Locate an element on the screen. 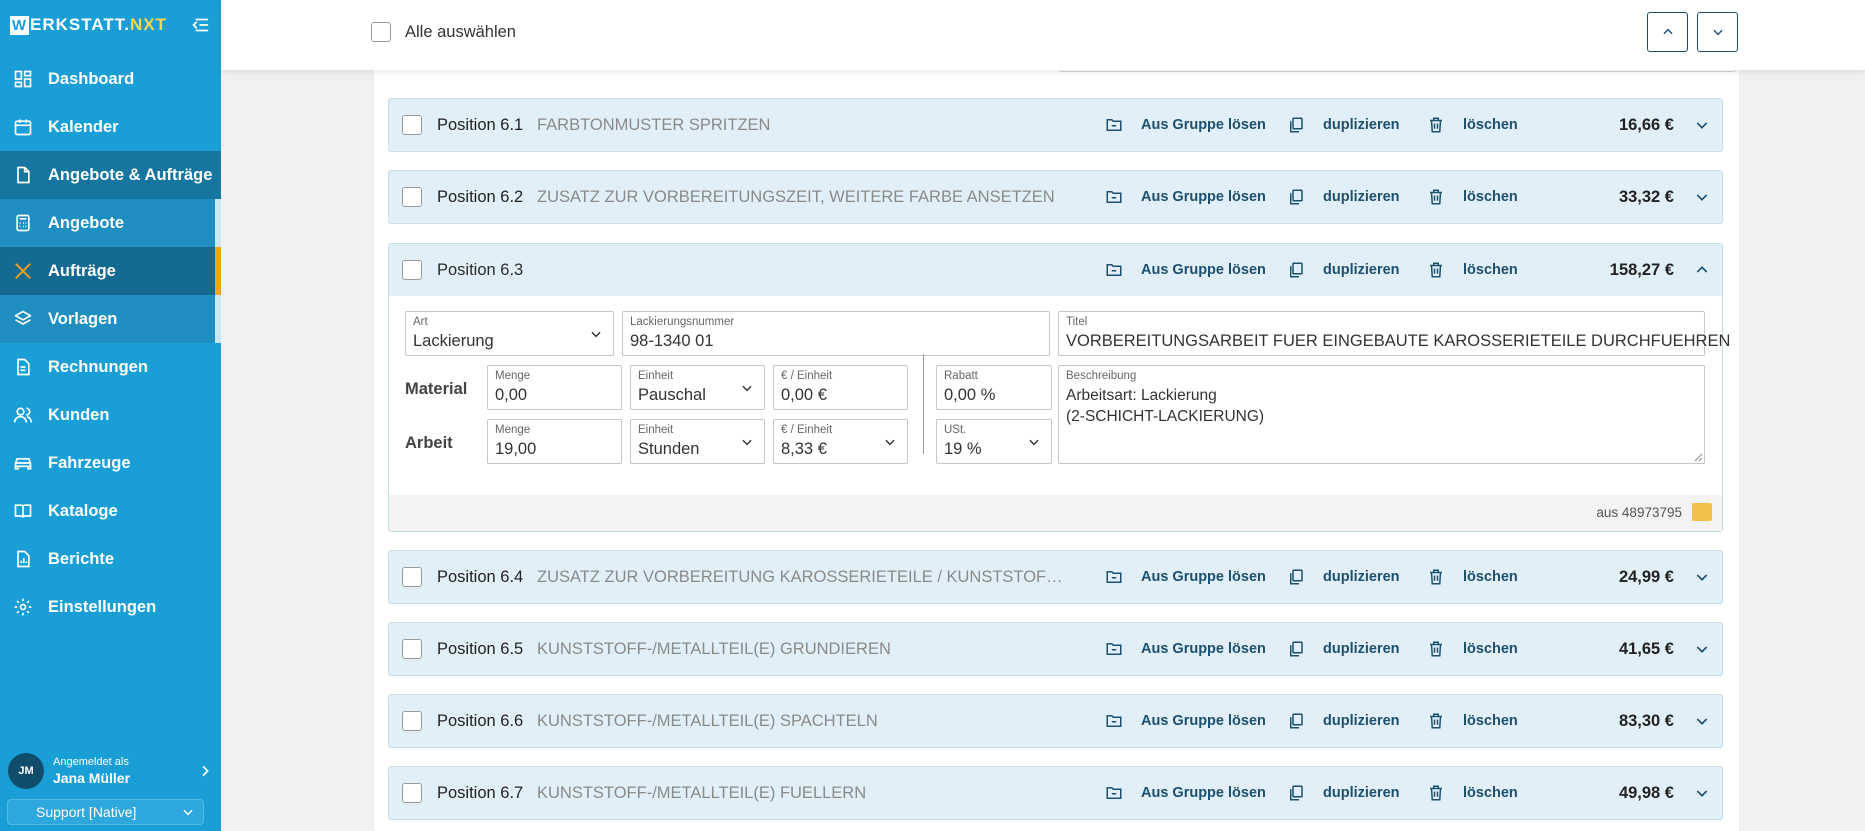  resize-handle-icon is located at coordinates (1698, 457).